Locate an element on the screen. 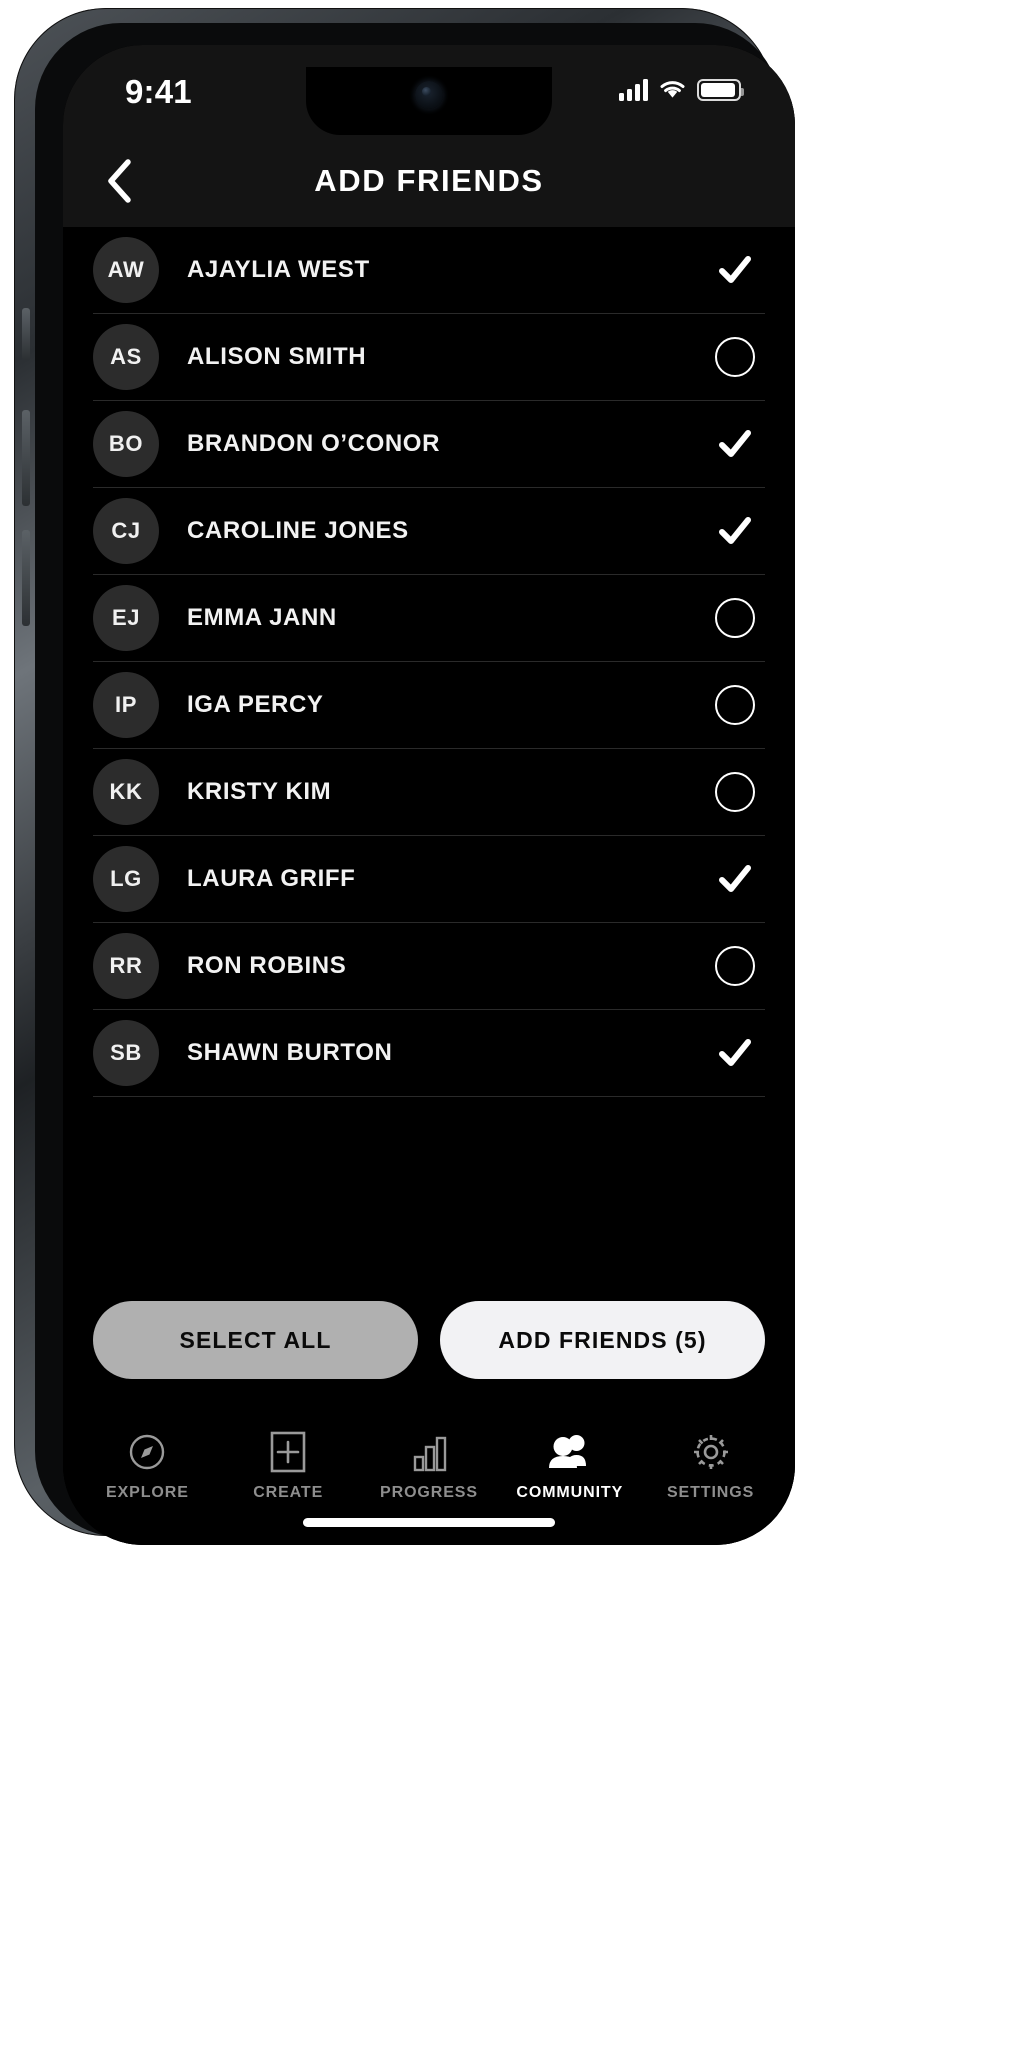 The width and height of the screenshot is (1014, 2048). friend-row: KK KRISTY KIM is located at coordinates (429, 792).